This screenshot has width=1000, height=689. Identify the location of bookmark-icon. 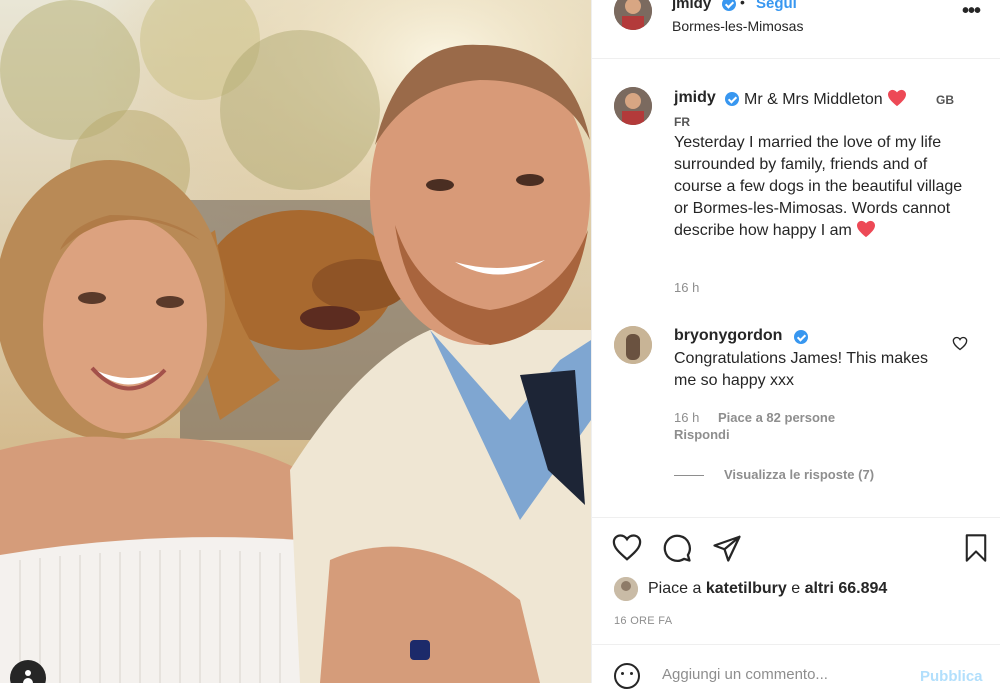
(976, 548).